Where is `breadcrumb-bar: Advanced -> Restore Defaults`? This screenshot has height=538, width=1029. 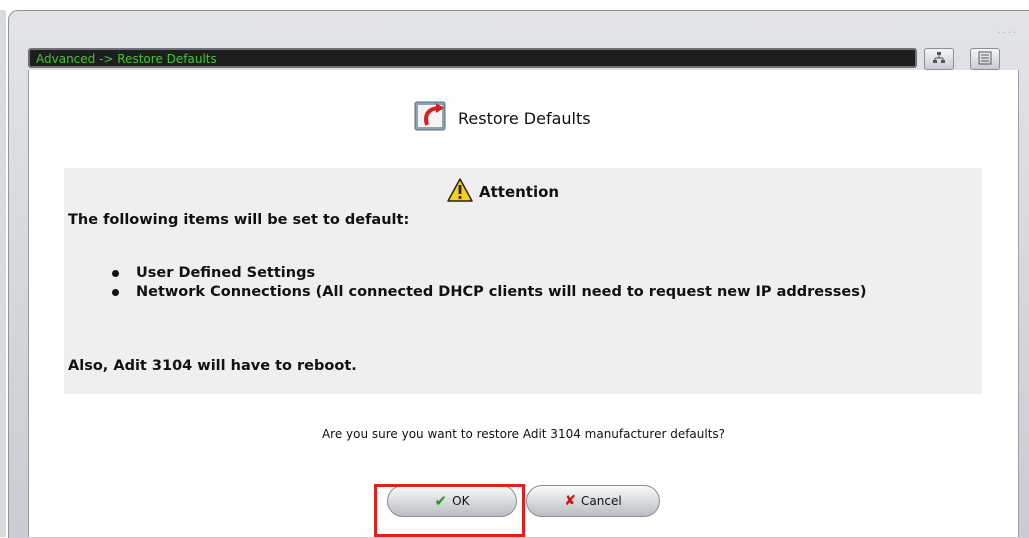 breadcrumb-bar: Advanced -> Restore Defaults is located at coordinates (472, 58).